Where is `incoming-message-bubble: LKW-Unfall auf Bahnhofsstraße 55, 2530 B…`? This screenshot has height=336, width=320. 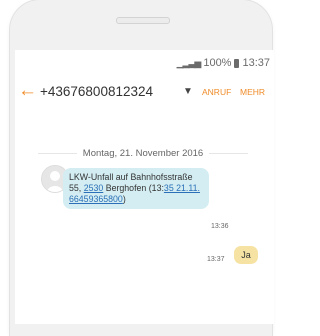
incoming-message-bubble: LKW-Unfall auf Bahnhofsstraße 55, 2530 B… is located at coordinates (136, 188).